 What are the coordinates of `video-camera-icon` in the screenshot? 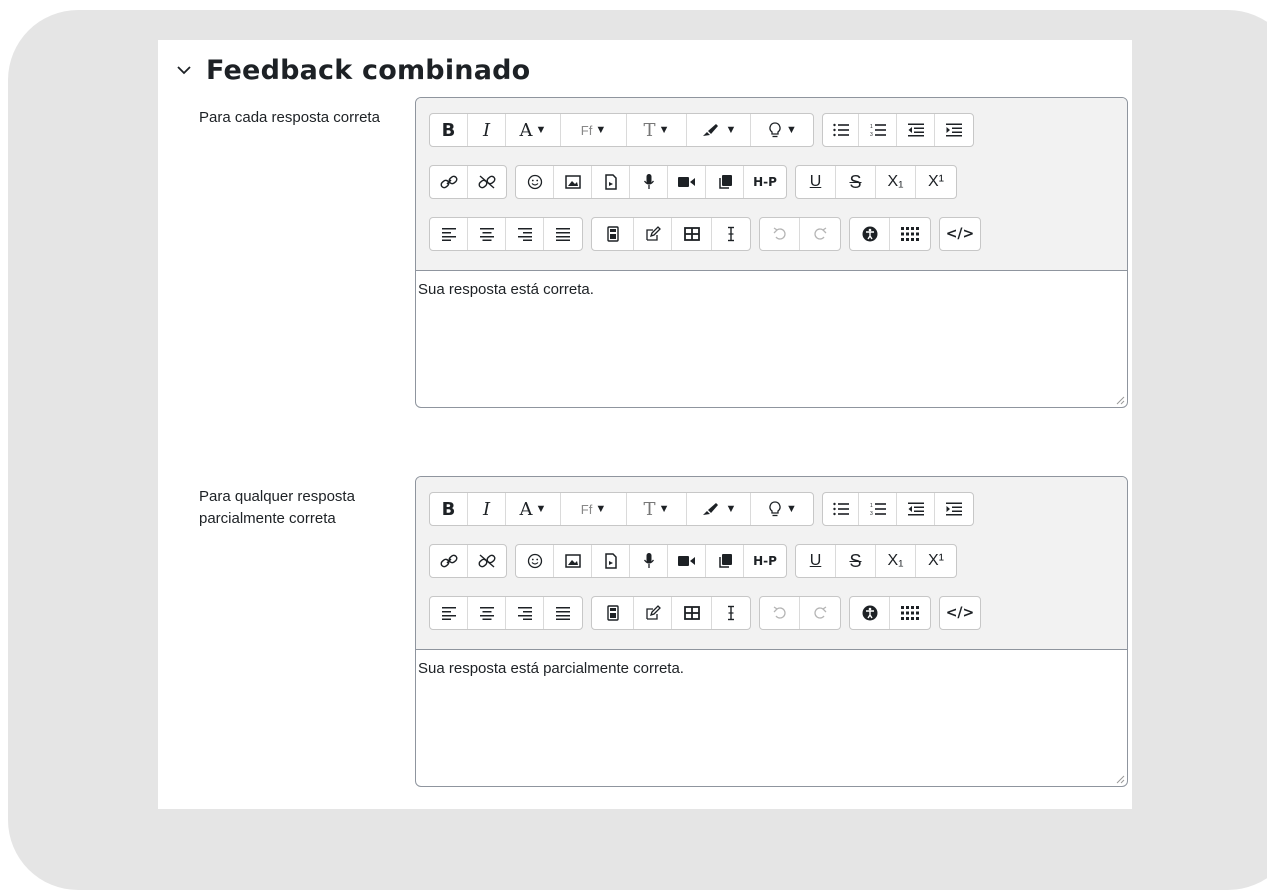 It's located at (686, 561).